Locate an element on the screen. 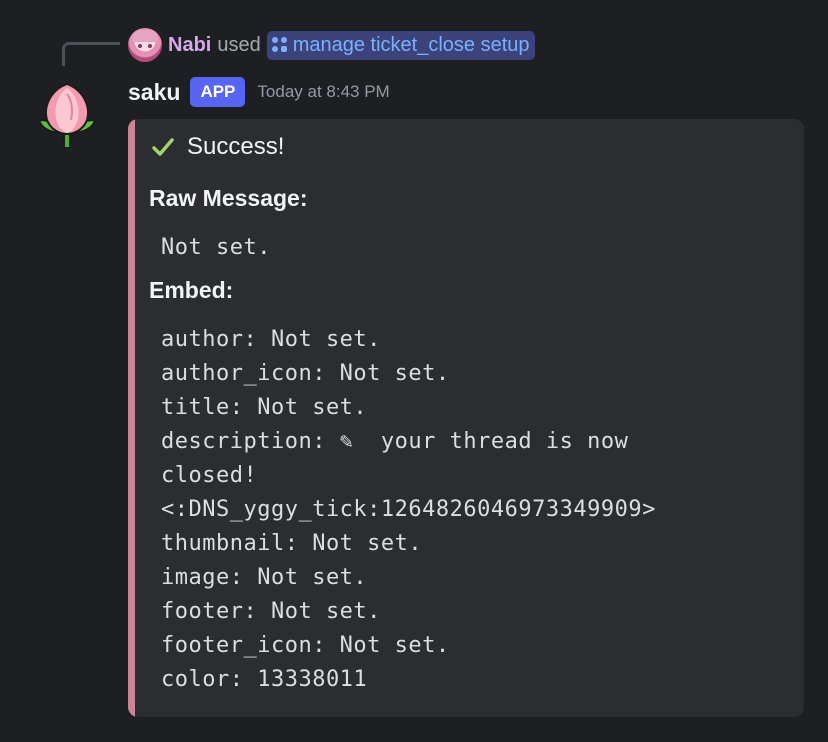 Image resolution: width=828 pixels, height=742 pixels. reply-context: Nabi used manage ticket_close setup is located at coordinates (331, 45).